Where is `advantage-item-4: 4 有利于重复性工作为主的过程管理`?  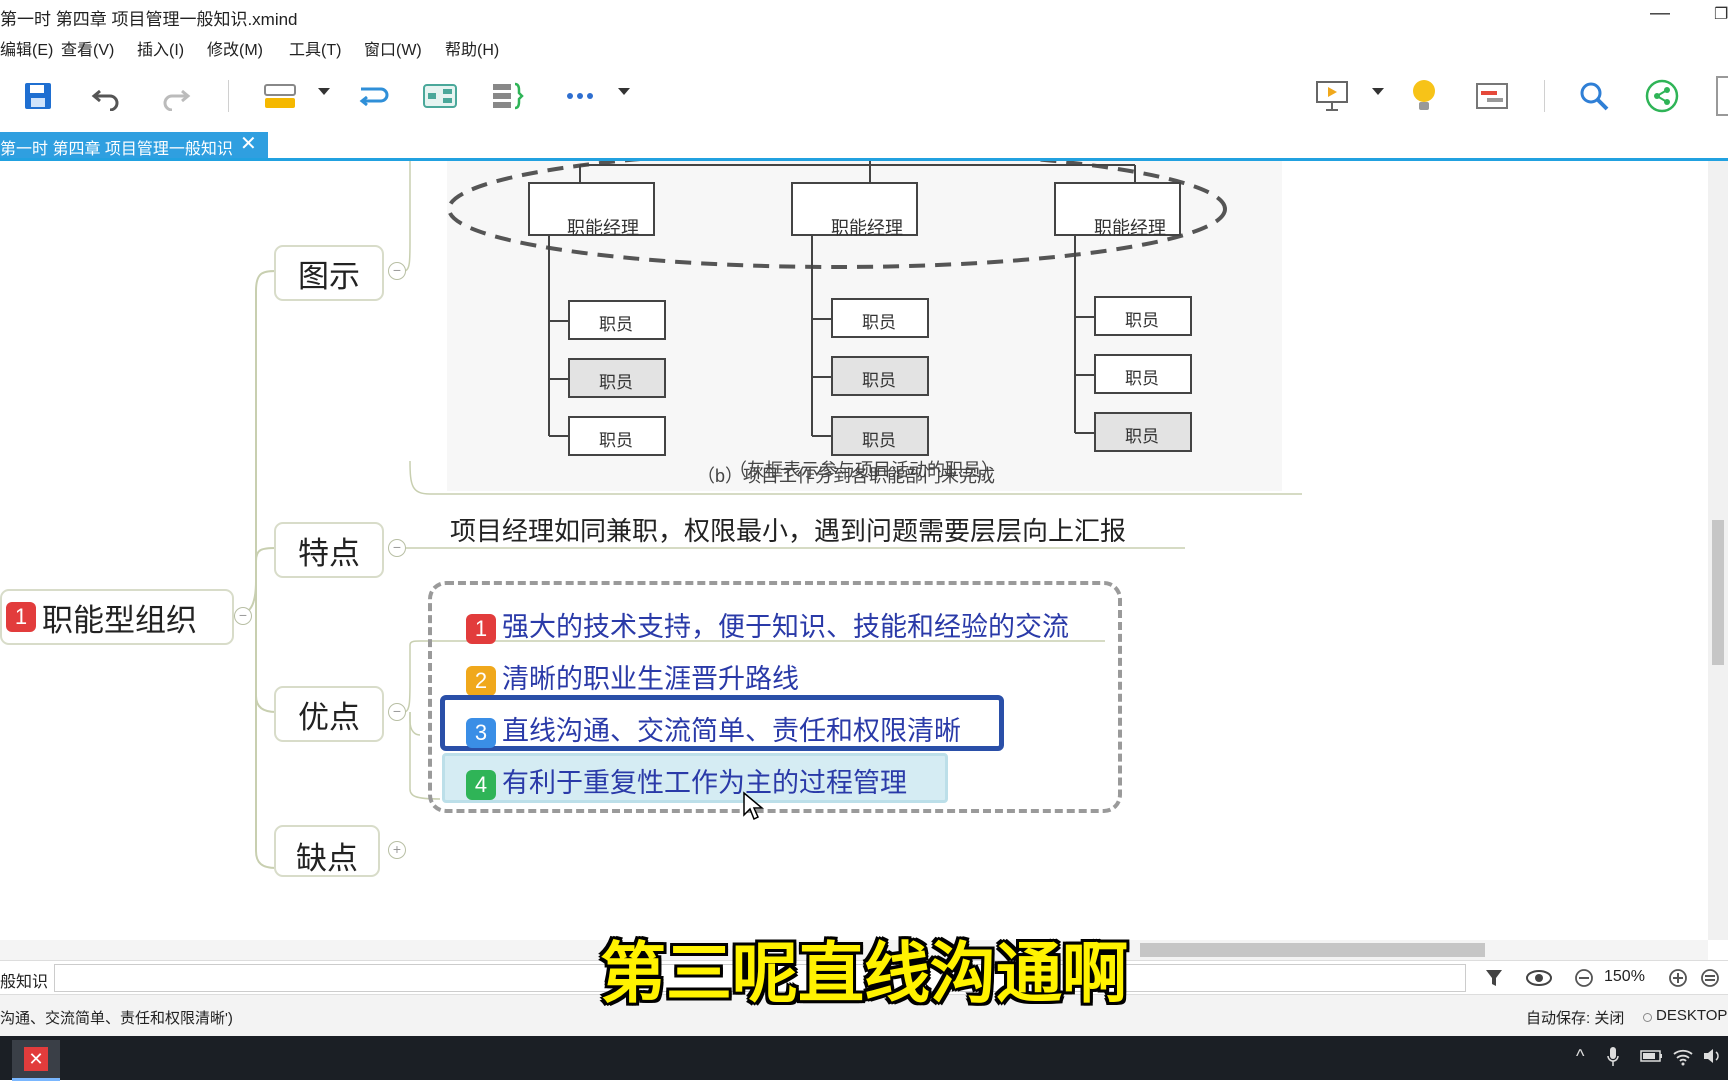 advantage-item-4: 4 有利于重复性工作为主的过程管理 is located at coordinates (686, 780).